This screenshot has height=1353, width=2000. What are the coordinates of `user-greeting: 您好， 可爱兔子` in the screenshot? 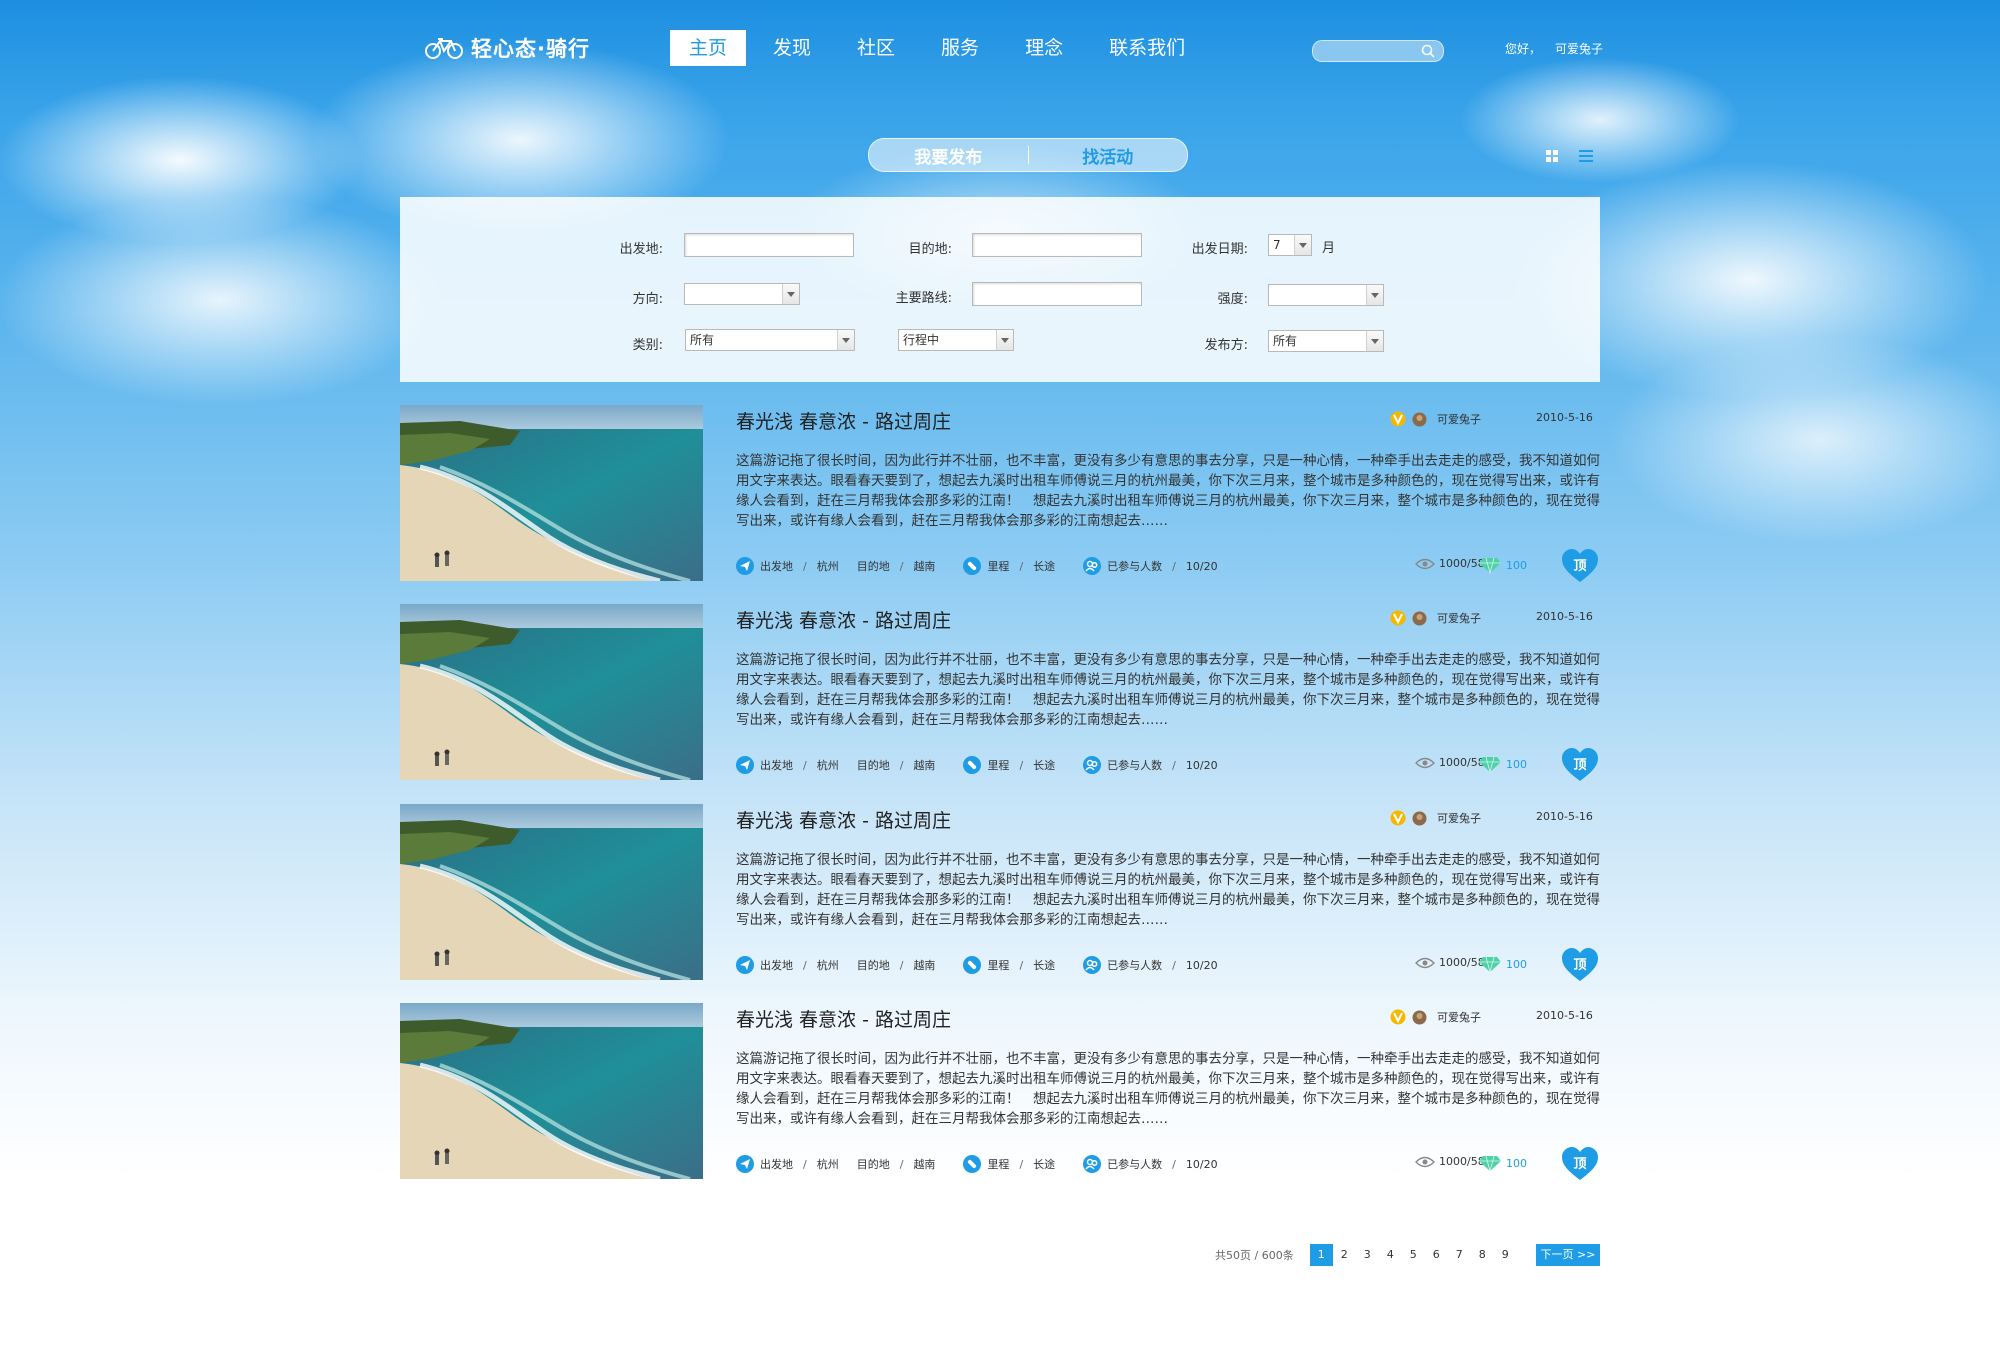 It's located at (1554, 48).